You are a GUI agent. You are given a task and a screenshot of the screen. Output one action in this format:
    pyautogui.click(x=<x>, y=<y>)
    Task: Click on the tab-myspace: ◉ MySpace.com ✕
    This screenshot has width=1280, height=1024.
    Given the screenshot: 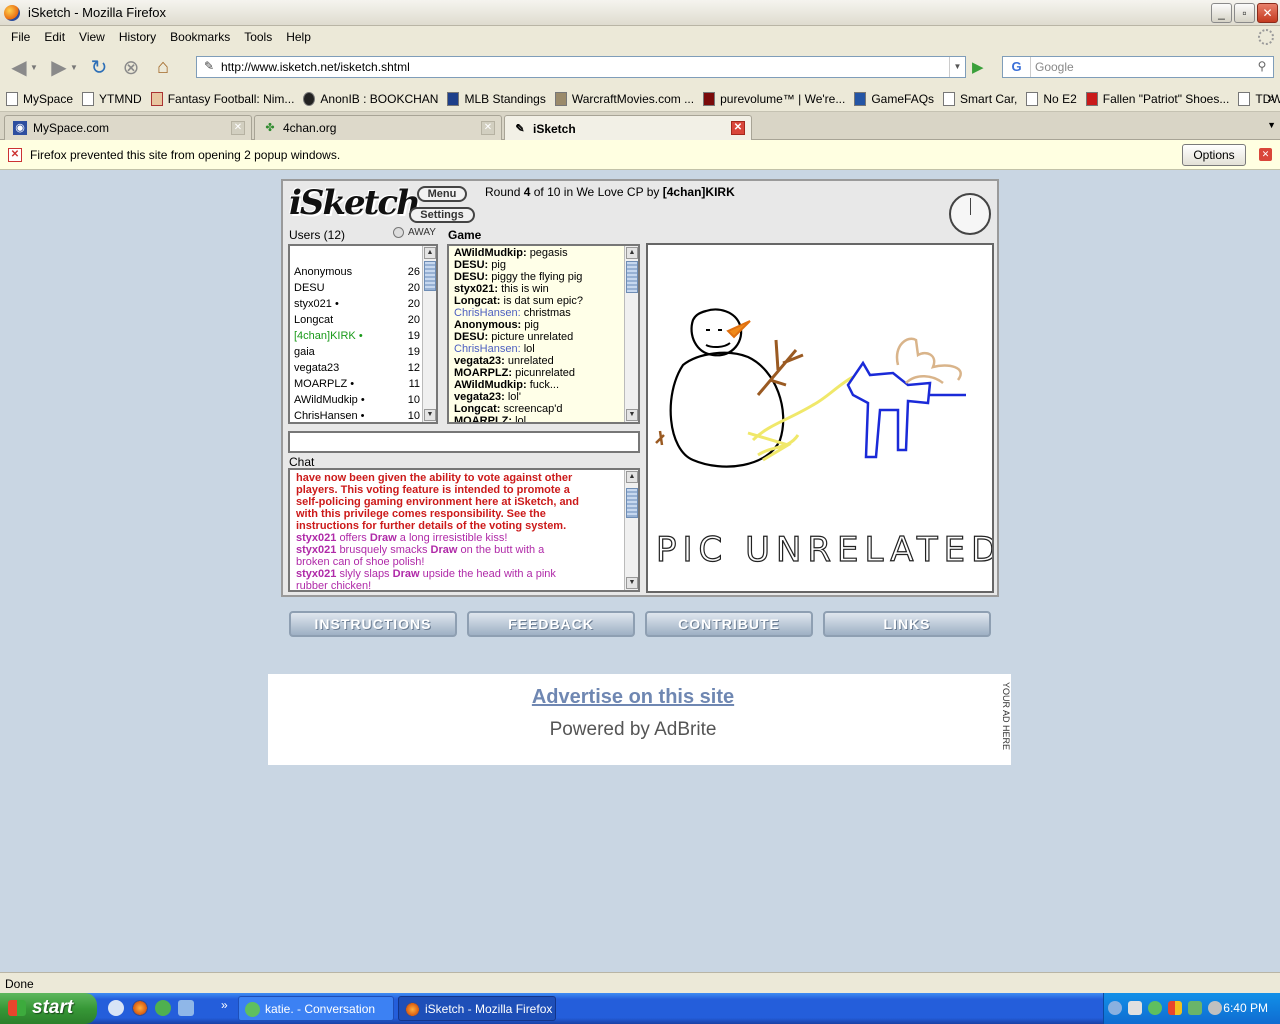 What is the action you would take?
    pyautogui.click(x=128, y=127)
    